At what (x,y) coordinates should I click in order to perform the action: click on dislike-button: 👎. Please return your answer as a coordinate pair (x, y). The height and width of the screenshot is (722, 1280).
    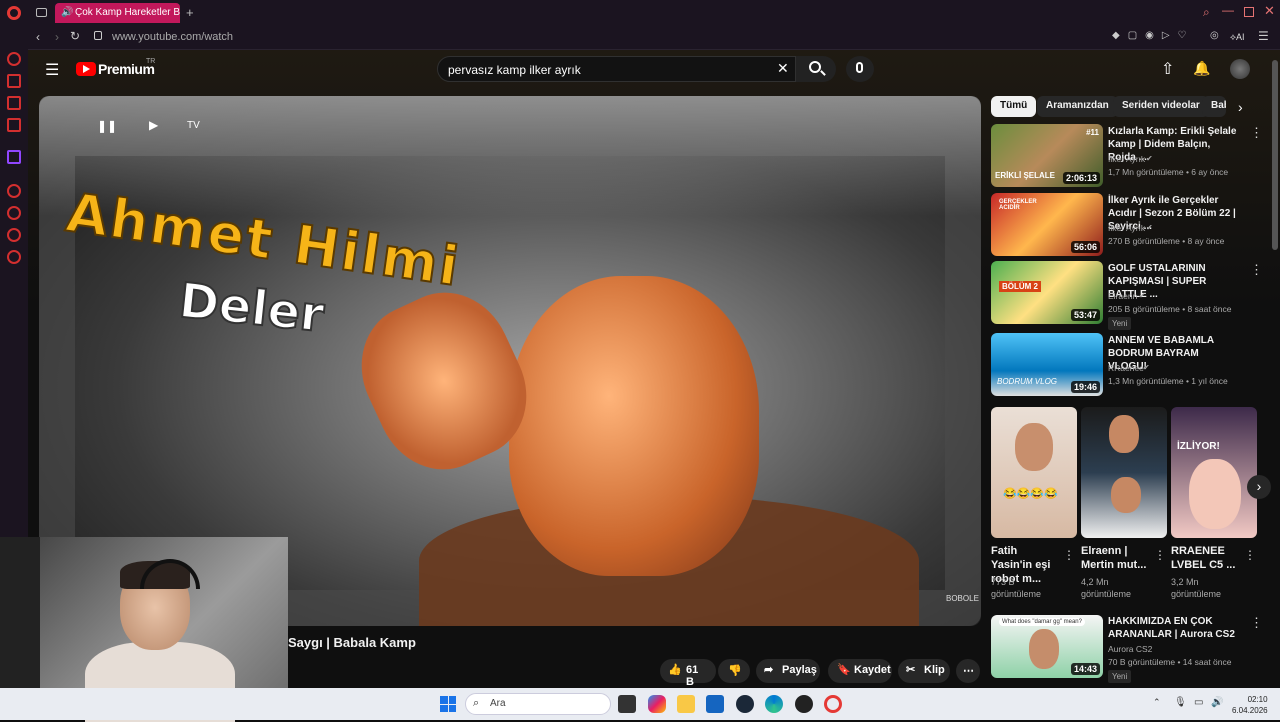
    Looking at the image, I should click on (734, 671).